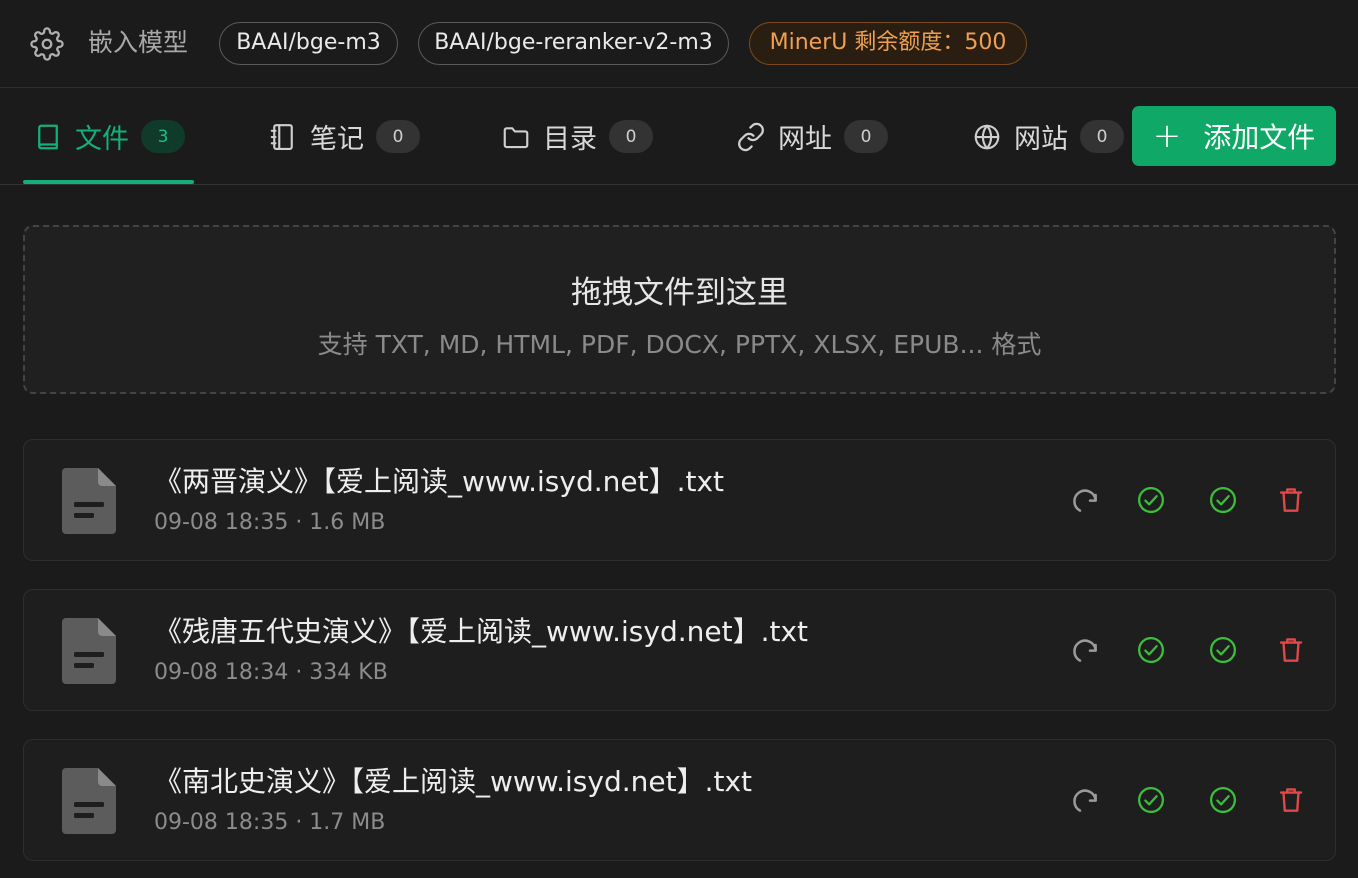 The width and height of the screenshot is (1358, 878). What do you see at coordinates (679, 136) in the screenshot?
I see `source-tabs: 文件 3 笔记 0 目录 0 网址 0 网站 0 + 添加文件` at bounding box center [679, 136].